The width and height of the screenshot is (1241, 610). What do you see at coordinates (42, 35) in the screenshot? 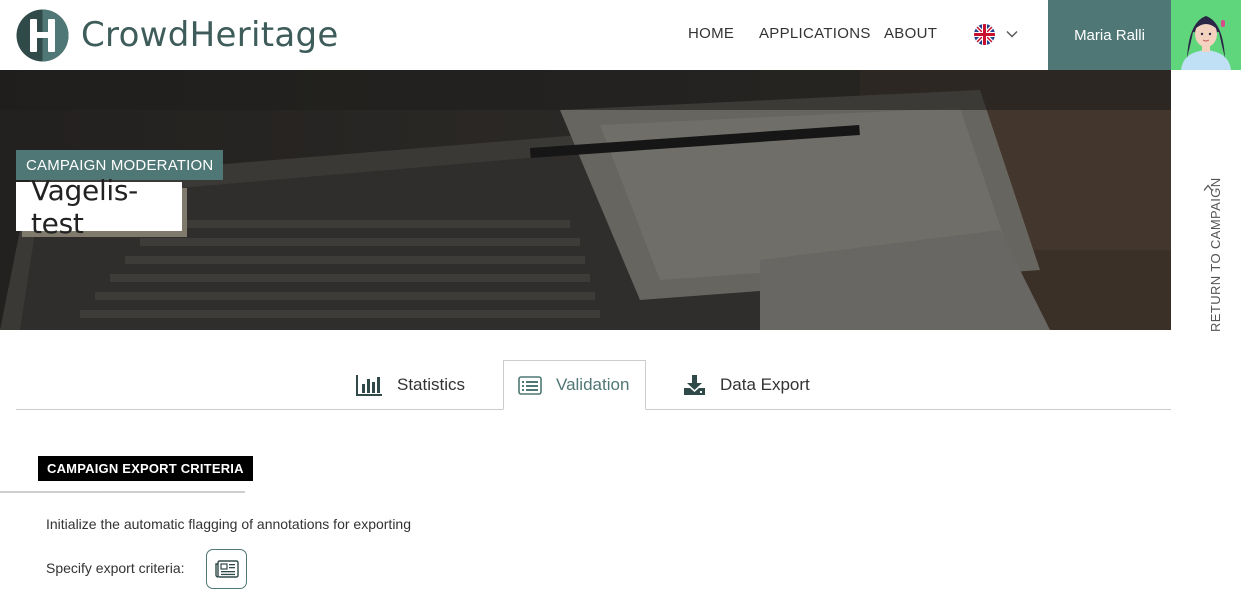
I see `crowdheritage-logo-icon` at bounding box center [42, 35].